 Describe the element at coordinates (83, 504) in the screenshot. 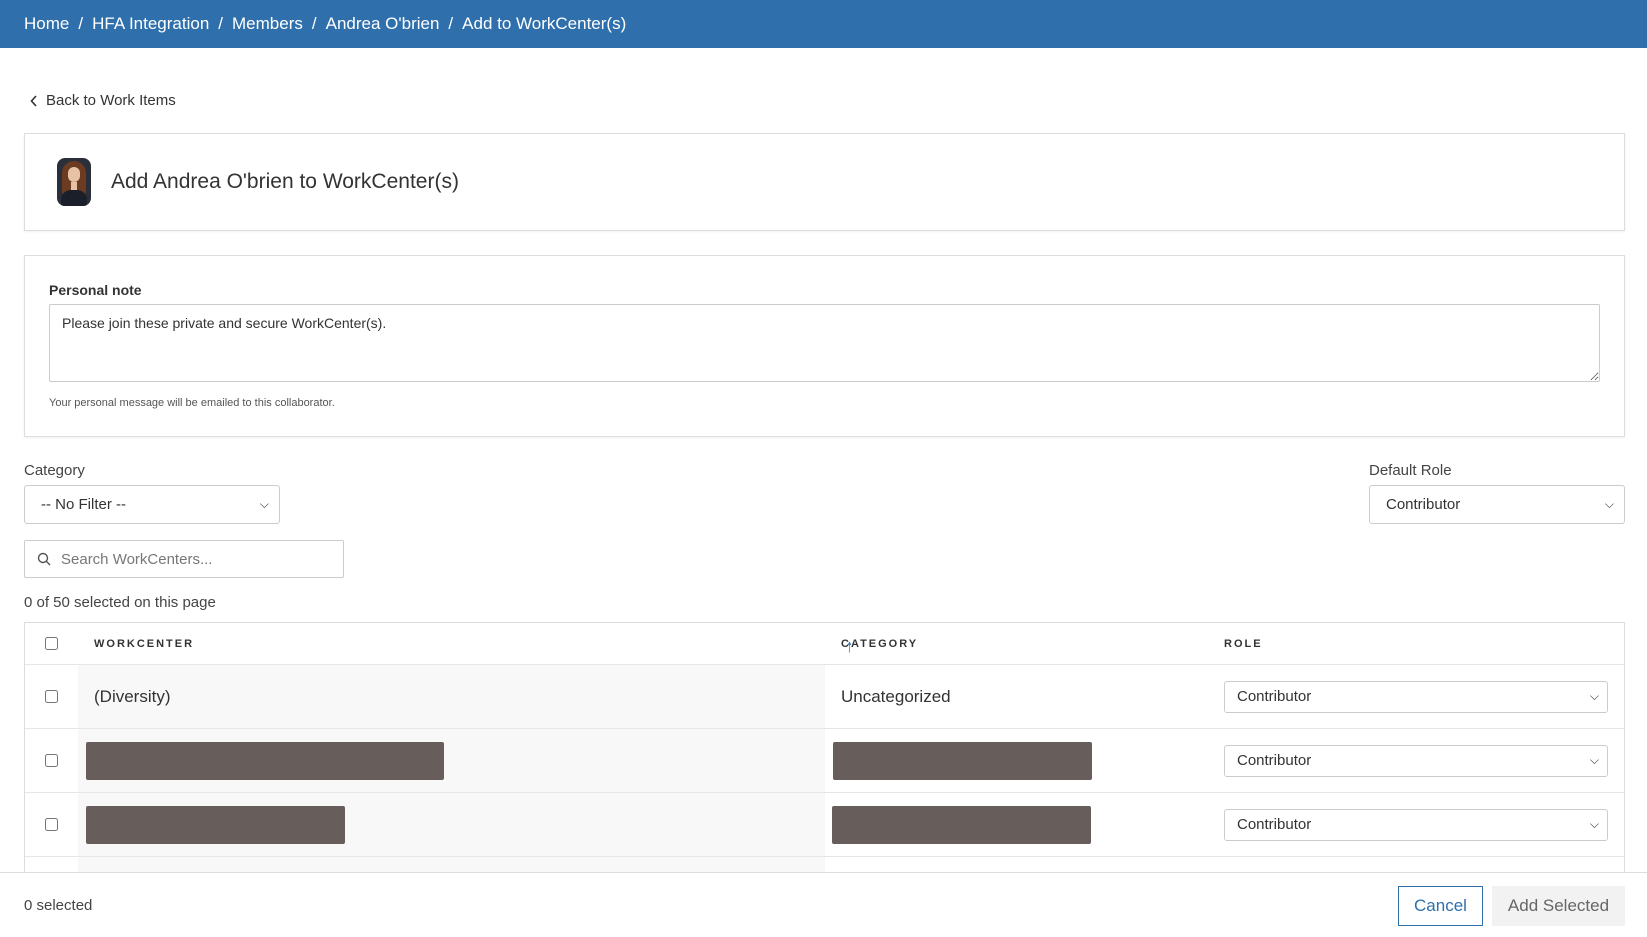

I see `category-select-value: -- No Filter --` at that location.